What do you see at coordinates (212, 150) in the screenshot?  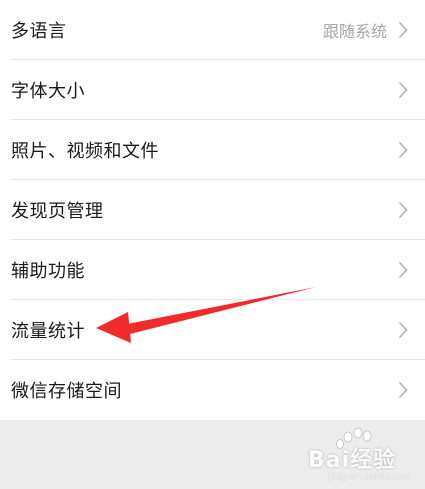 I see `settings-row-media-files: 照片、视频和文件` at bounding box center [212, 150].